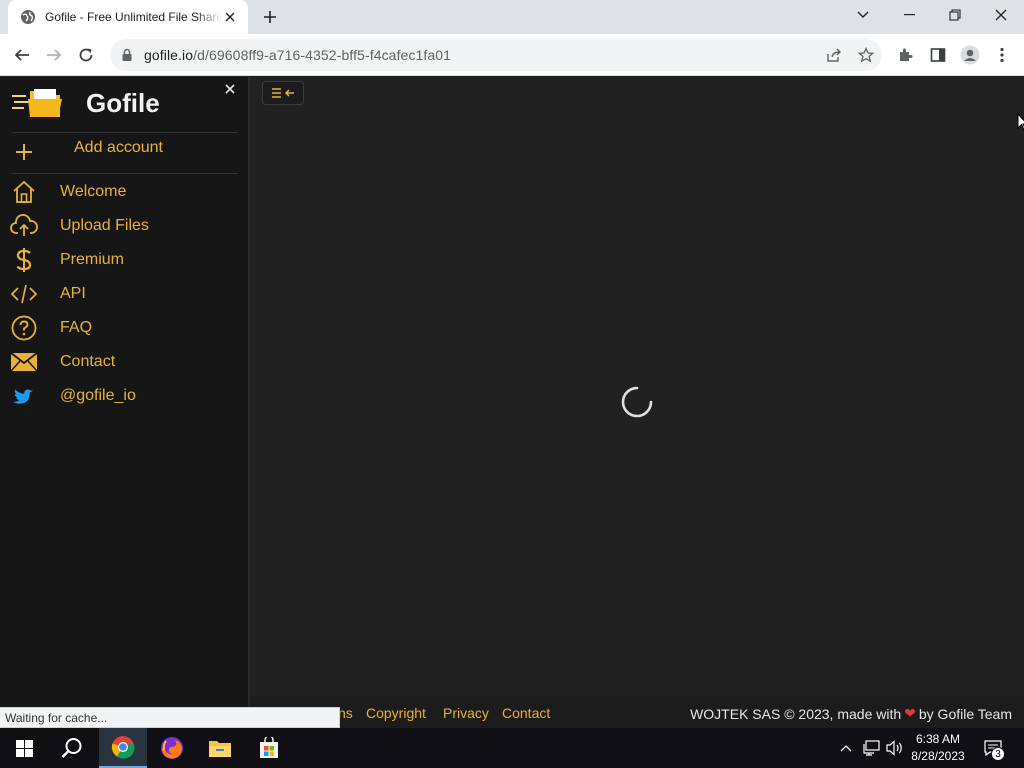 The image size is (1024, 768). What do you see at coordinates (1001, 15) in the screenshot?
I see `close-window-button` at bounding box center [1001, 15].